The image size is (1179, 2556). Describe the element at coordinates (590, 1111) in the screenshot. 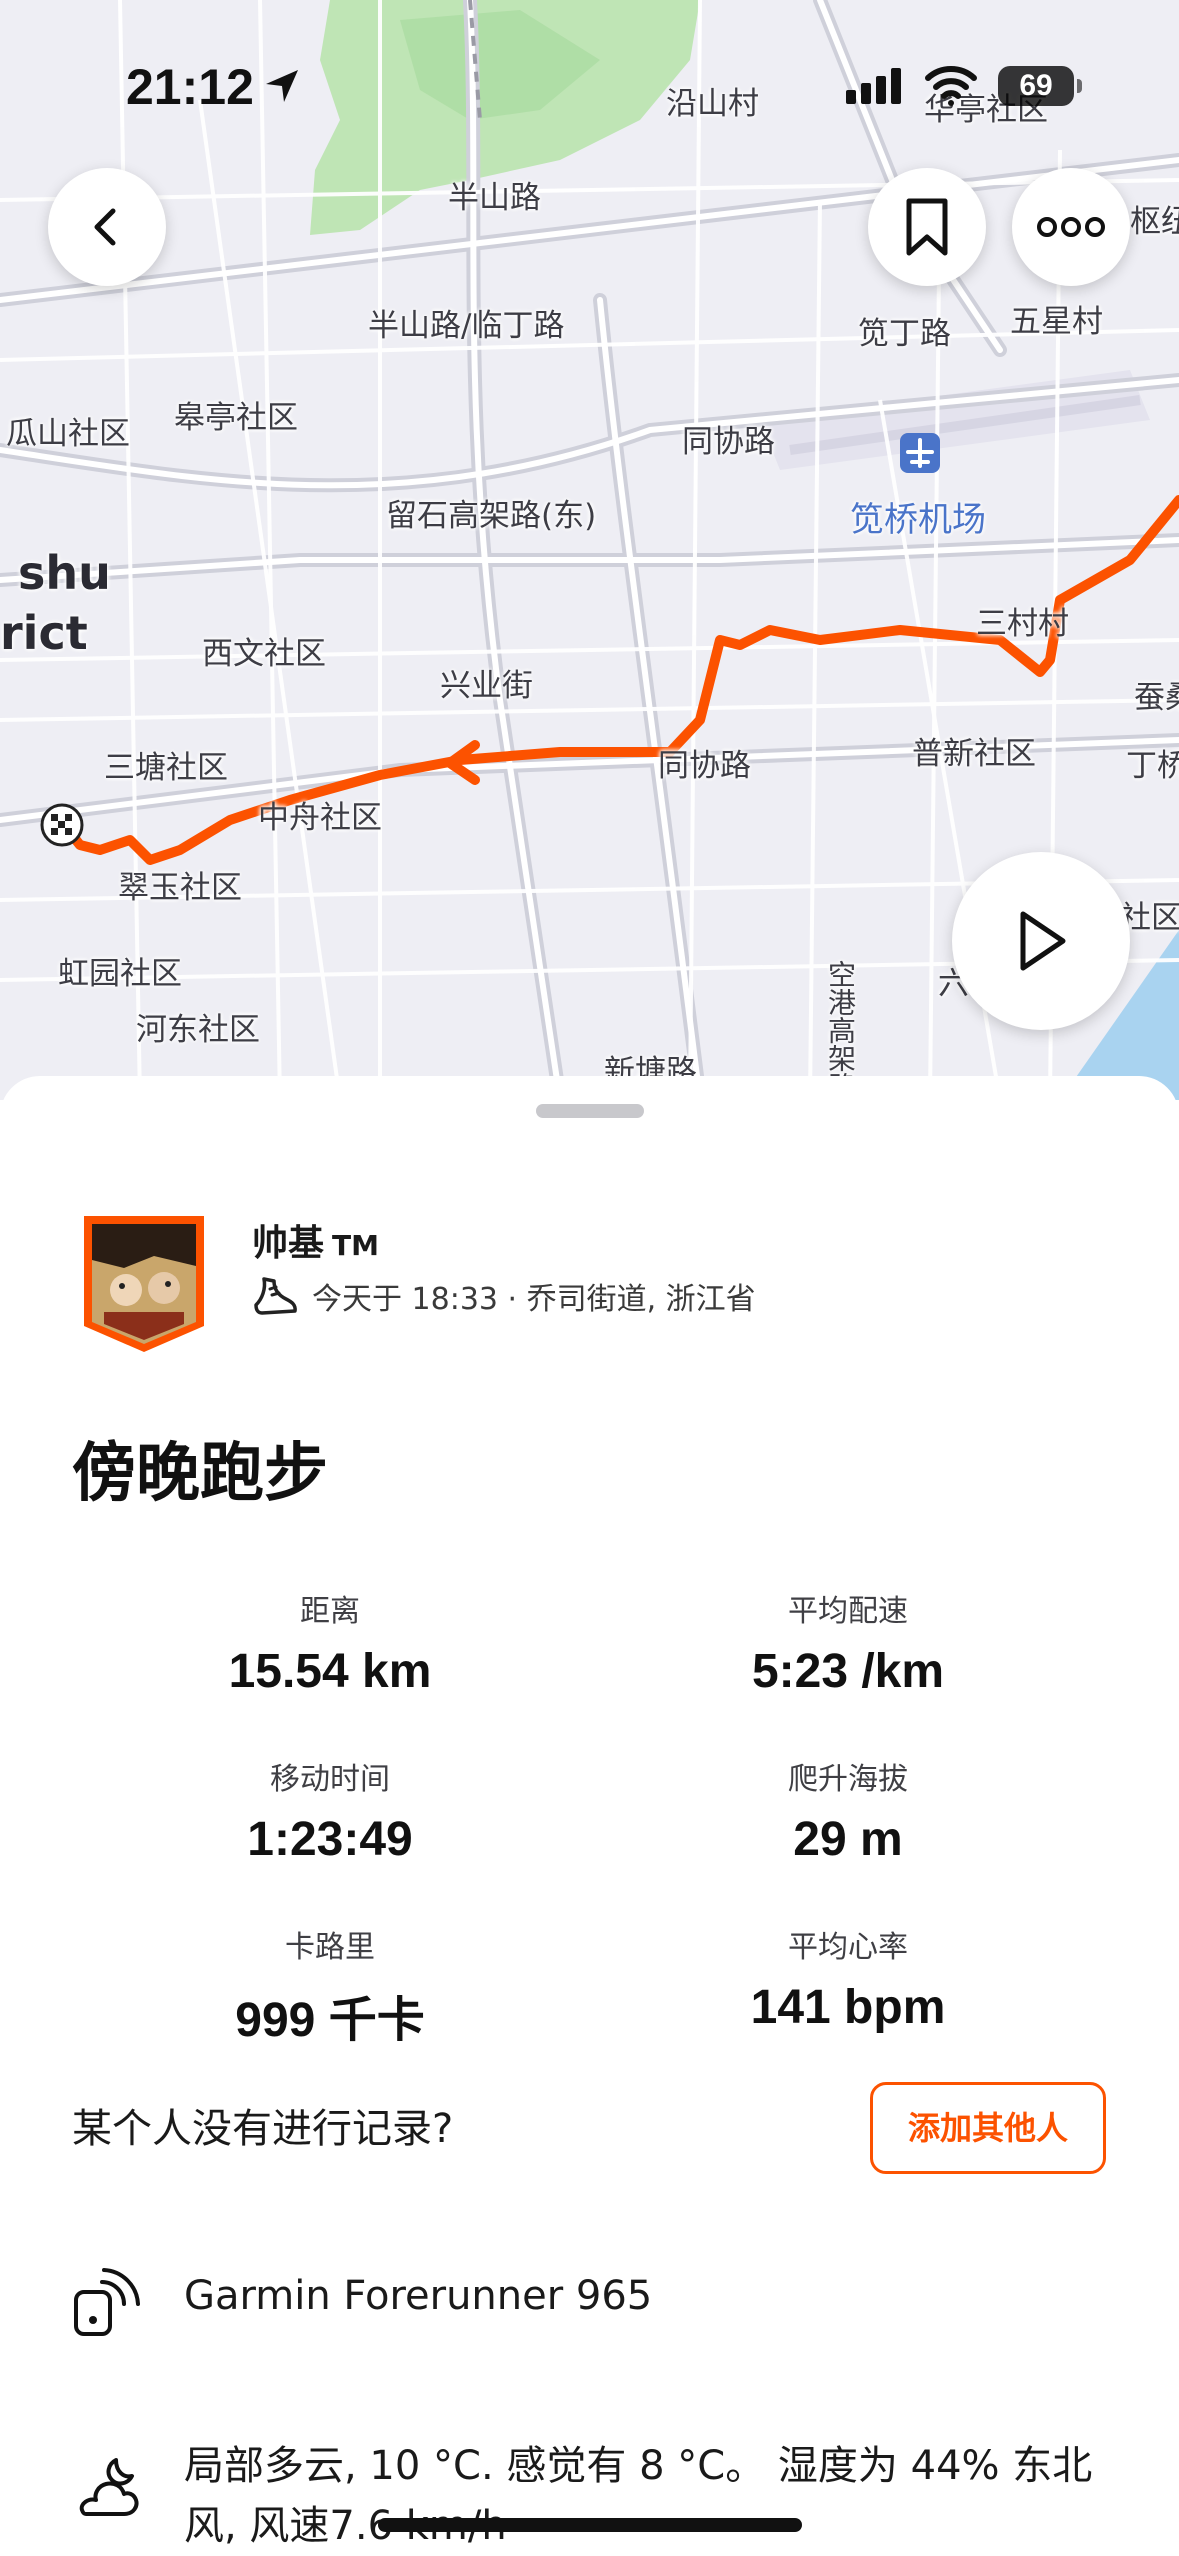

I see `sheet-handle` at that location.